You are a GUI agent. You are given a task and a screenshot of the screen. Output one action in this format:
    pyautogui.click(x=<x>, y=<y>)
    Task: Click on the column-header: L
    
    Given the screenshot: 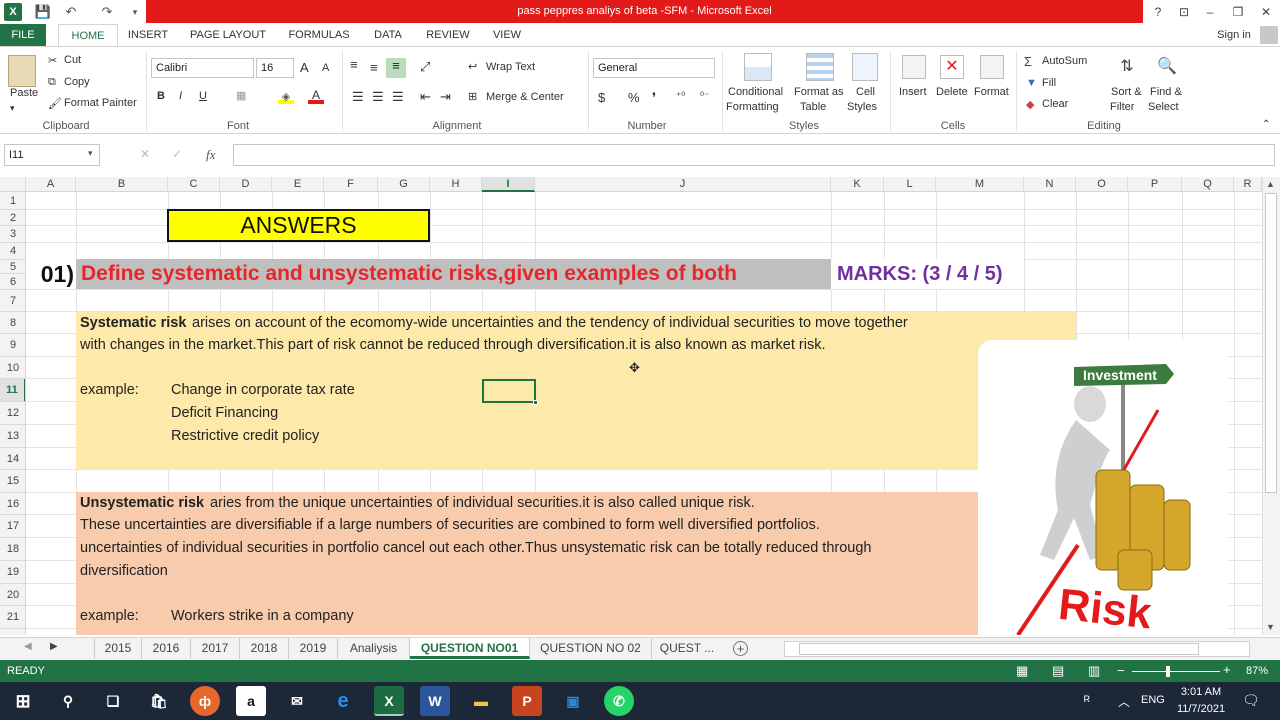 What is the action you would take?
    pyautogui.click(x=910, y=184)
    